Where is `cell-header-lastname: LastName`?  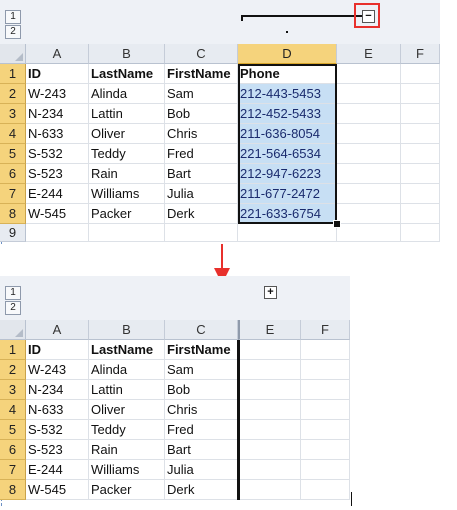
cell-header-lastname: LastName is located at coordinates (127, 74).